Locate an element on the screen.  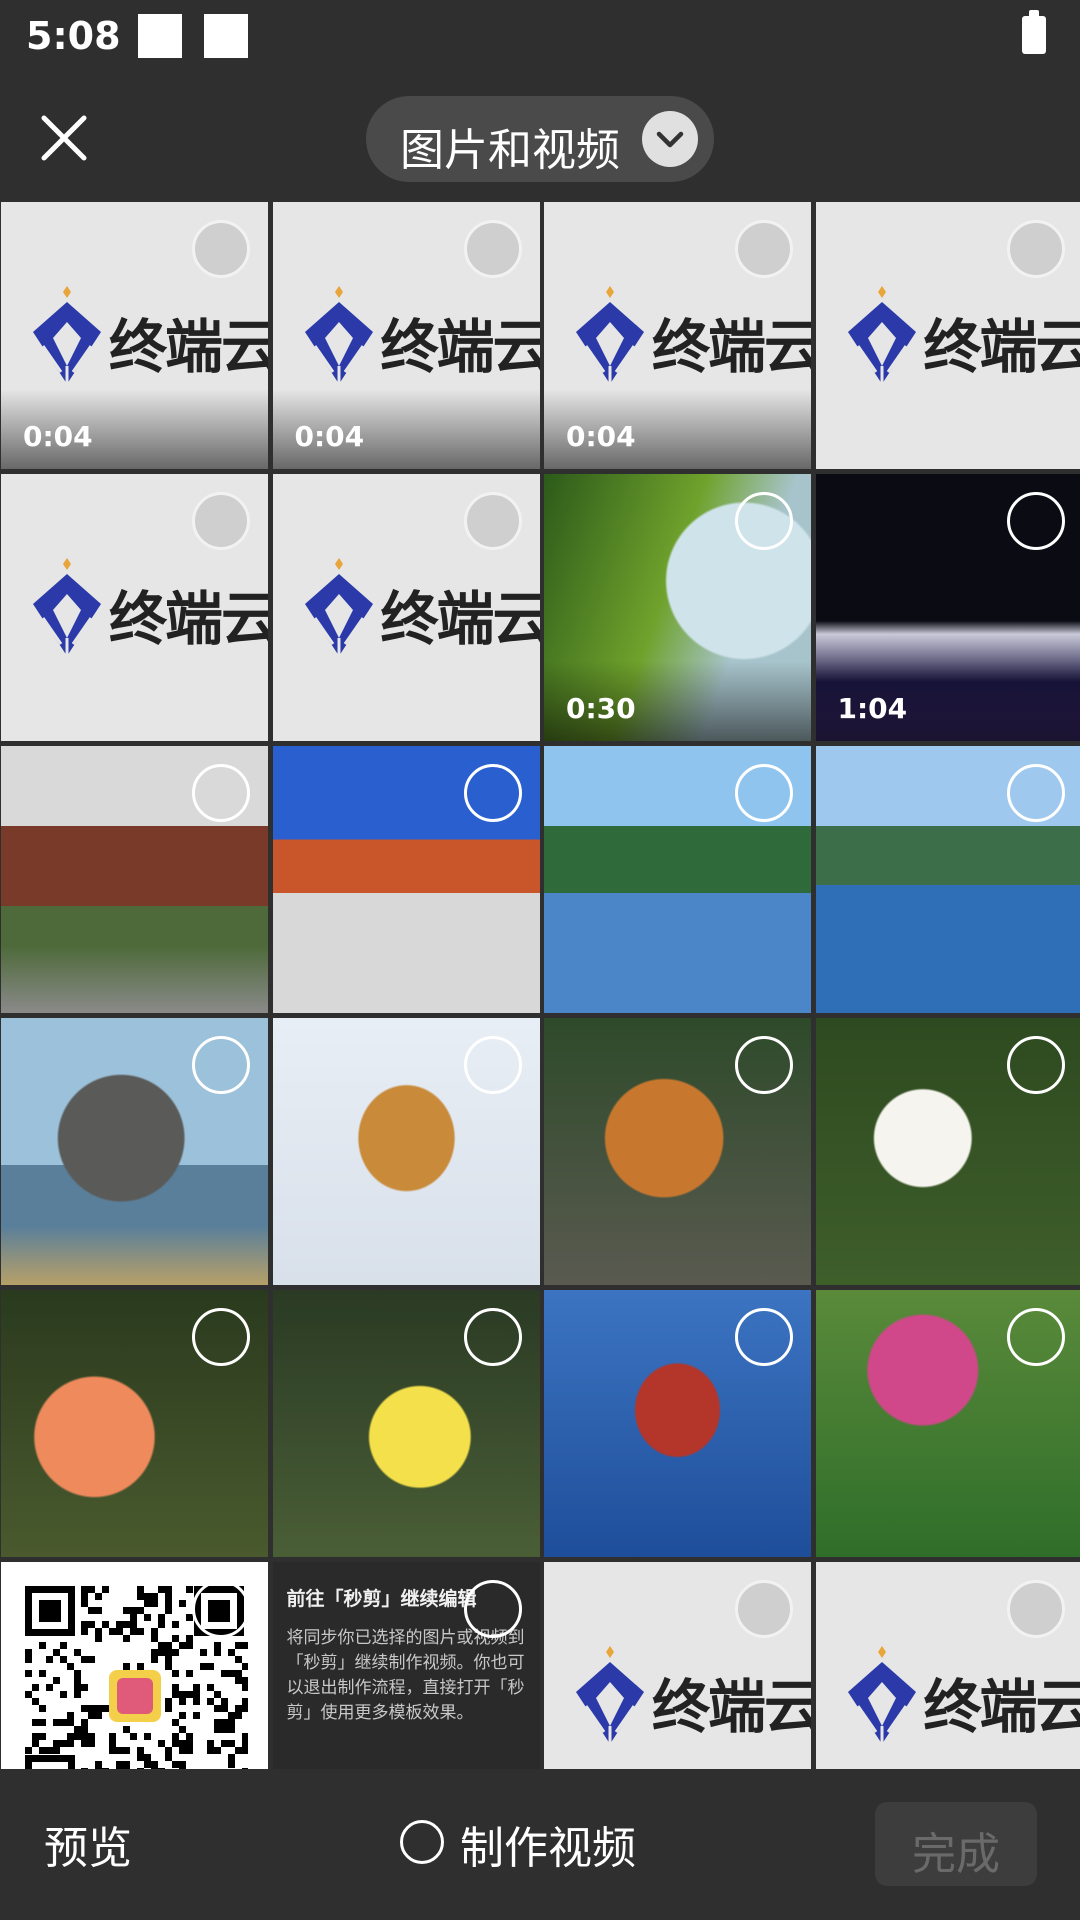
album-chevron-button is located at coordinates (670, 139).